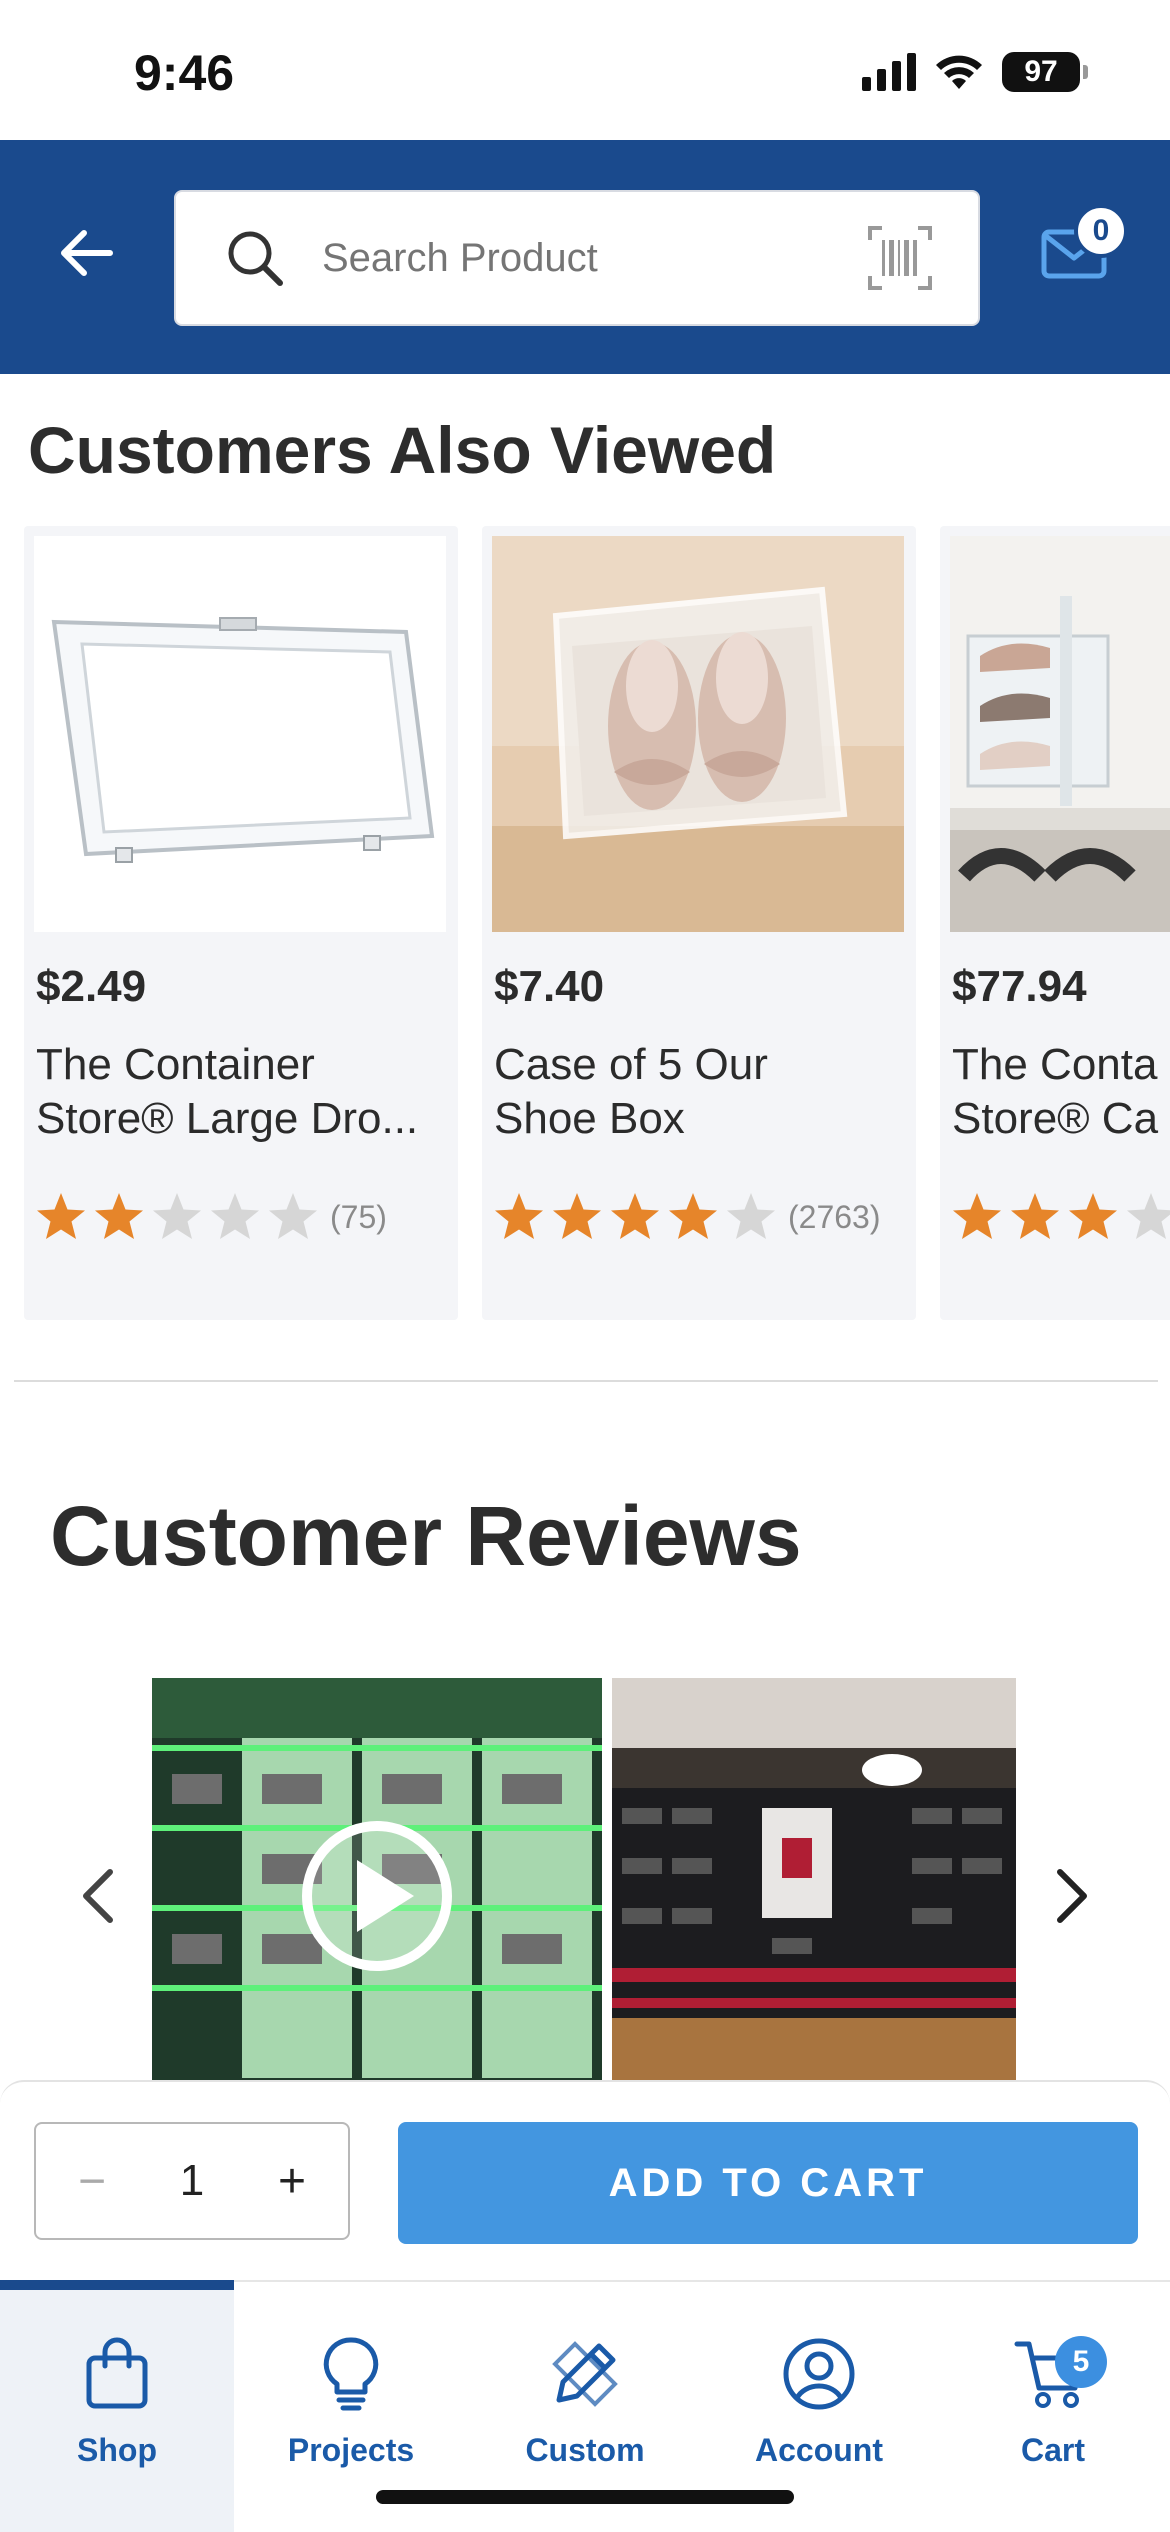 This screenshot has height=2532, width=1170. I want to click on quantity-increase-button: +, so click(292, 2181).